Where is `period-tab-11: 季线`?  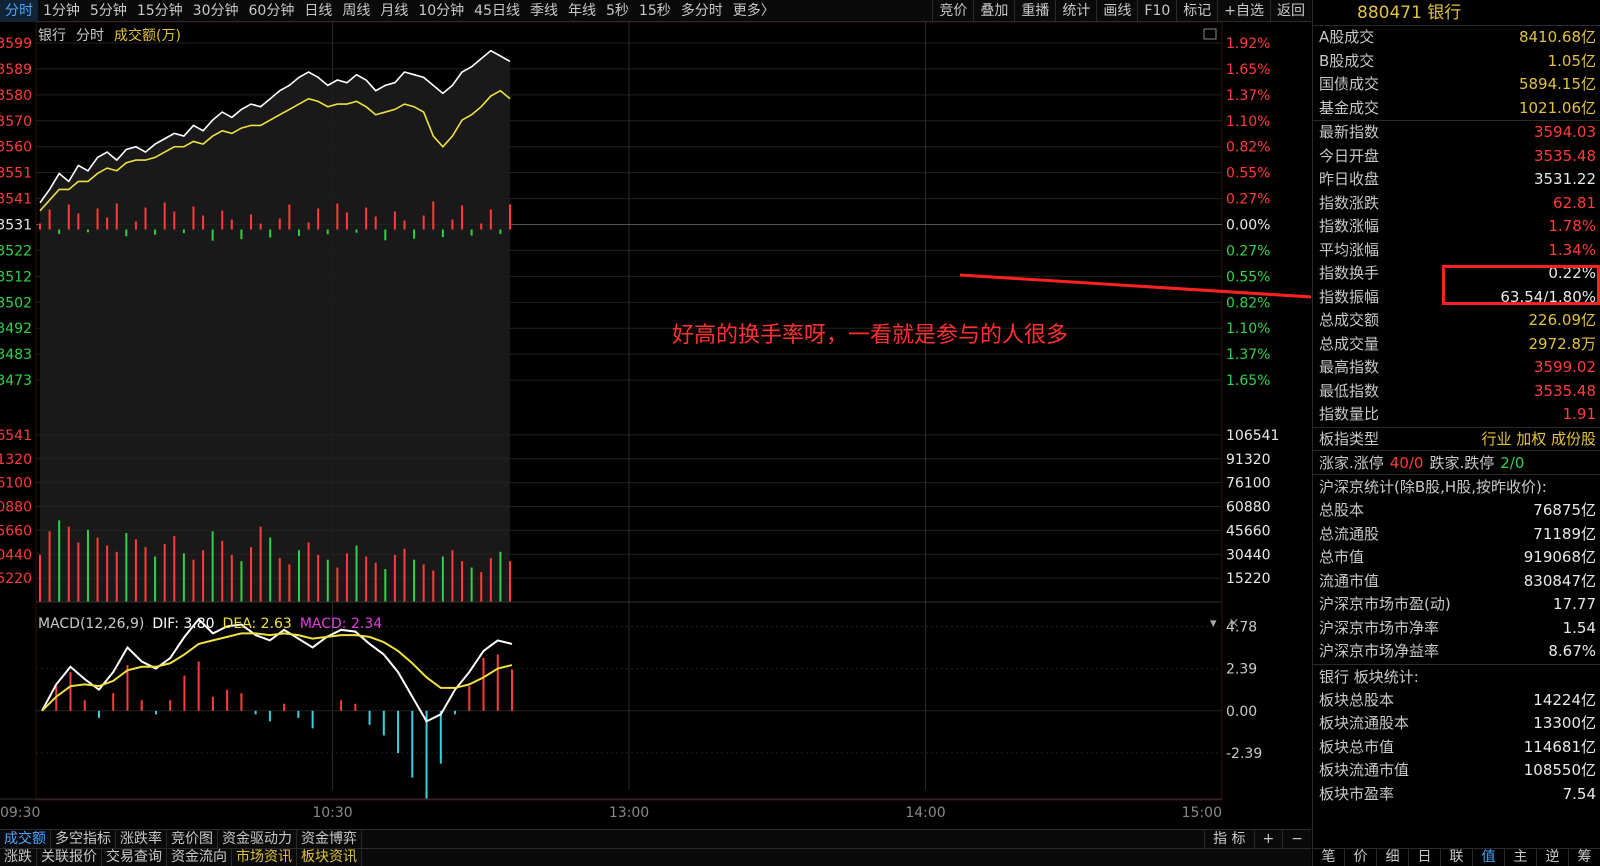 period-tab-11: 季线 is located at coordinates (544, 11).